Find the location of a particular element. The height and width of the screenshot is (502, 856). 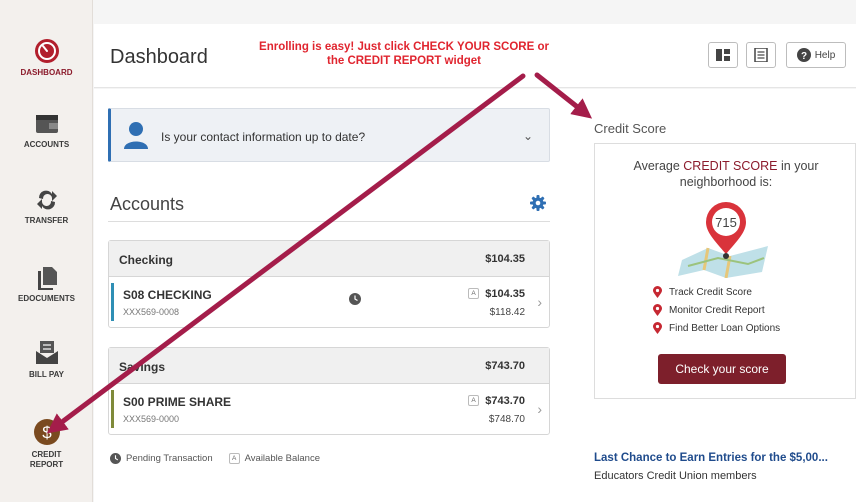

group-total: $743.70 is located at coordinates (505, 366).